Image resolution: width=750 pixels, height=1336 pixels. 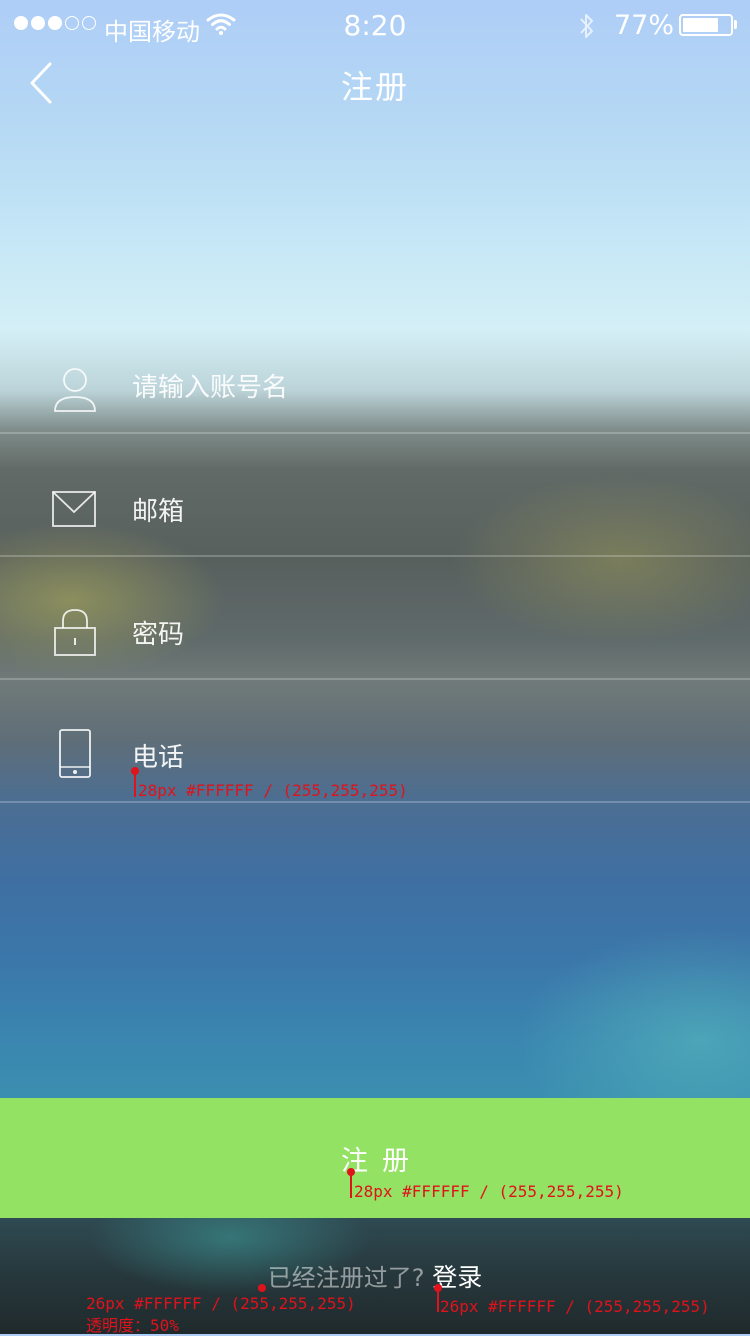 I want to click on form-row-password, so click(x=375, y=618).